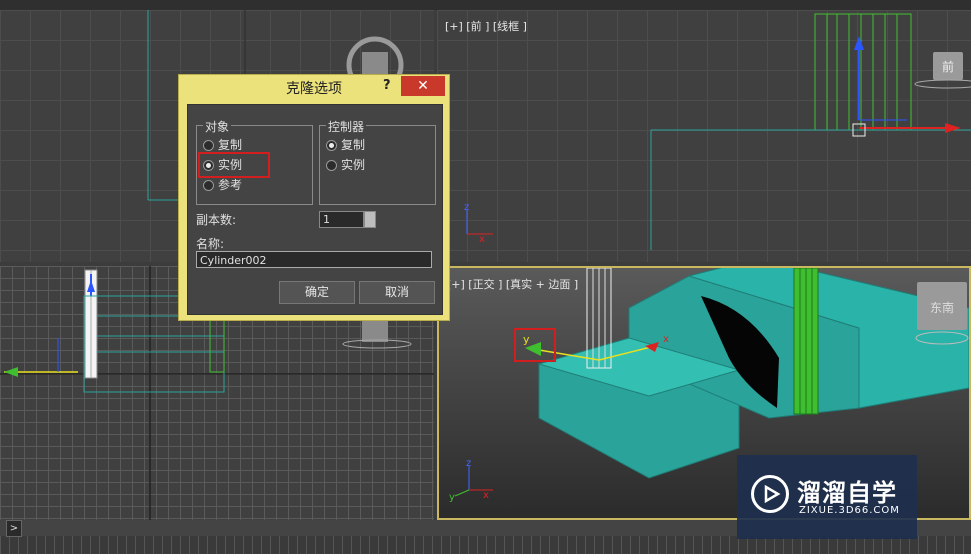 The image size is (971, 554). I want to click on viewport-top-bar, so click(485, 5).